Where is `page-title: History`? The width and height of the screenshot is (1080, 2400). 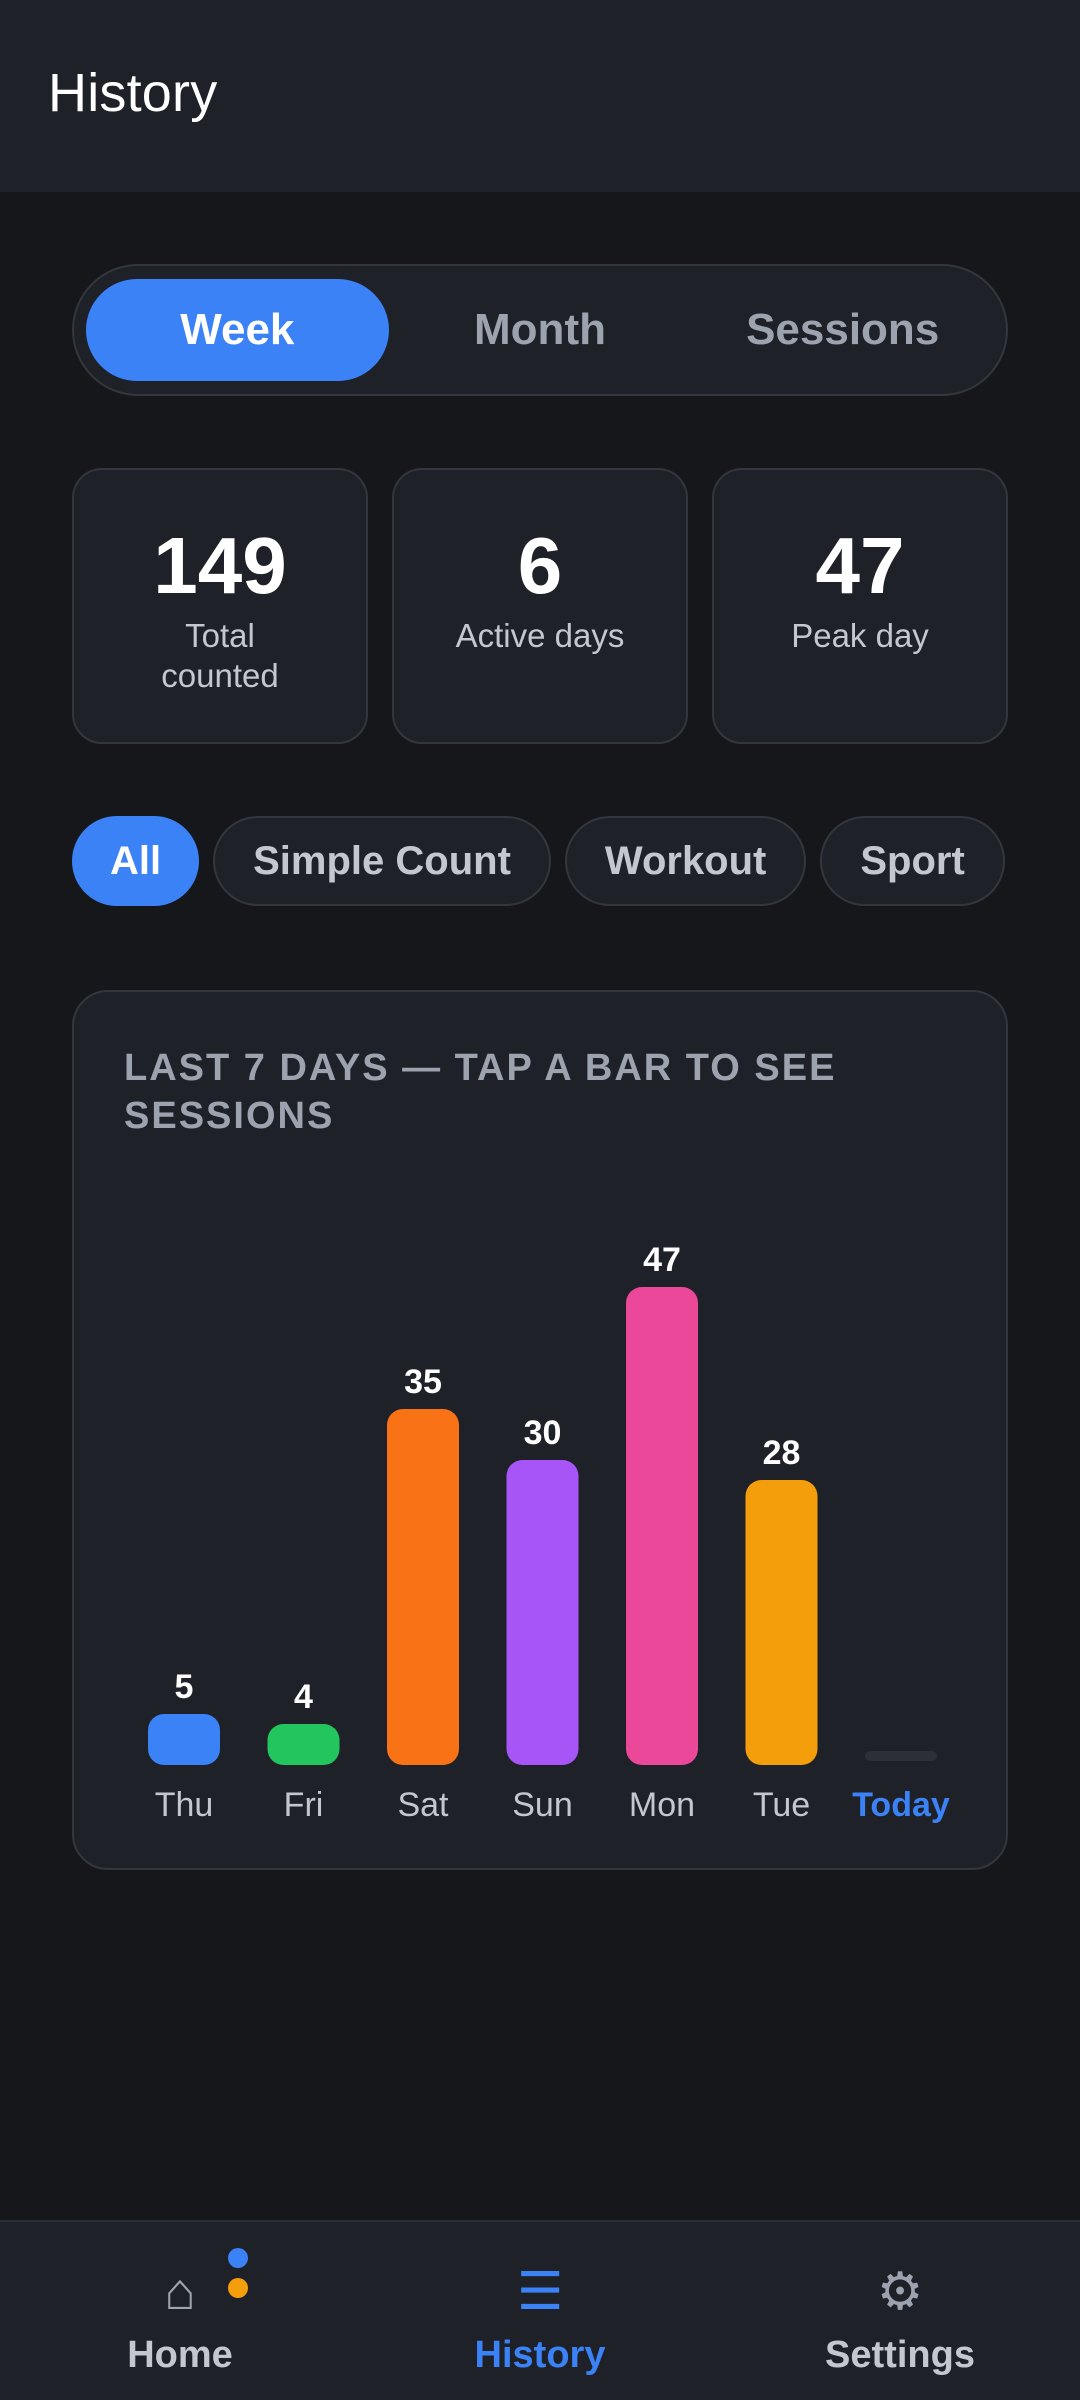 page-title: History is located at coordinates (133, 93).